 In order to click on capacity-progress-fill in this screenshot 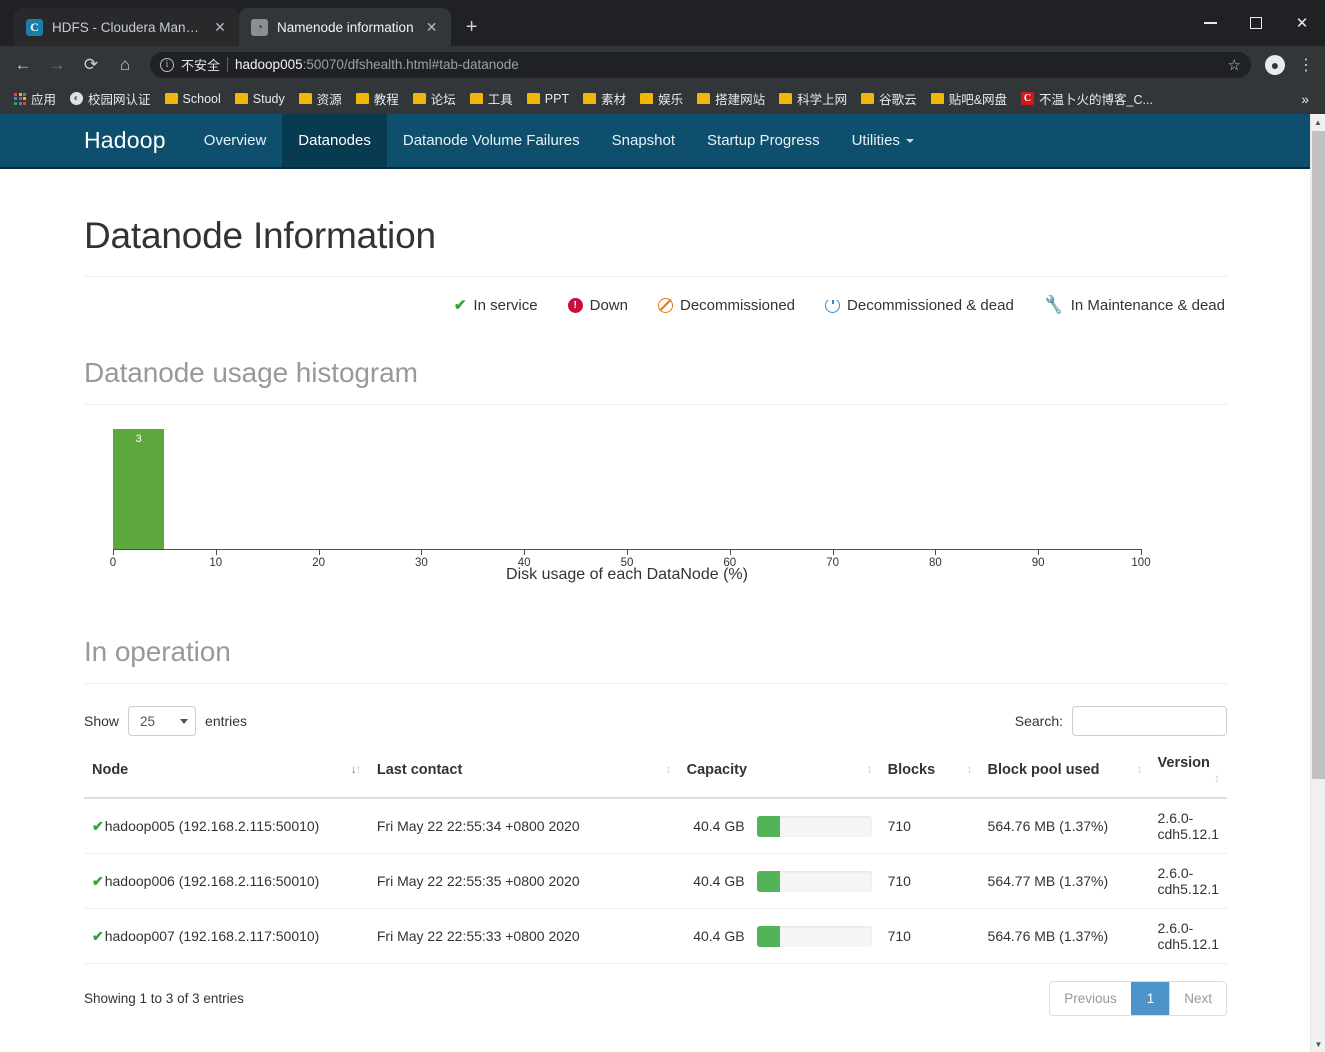, I will do `click(768, 936)`.